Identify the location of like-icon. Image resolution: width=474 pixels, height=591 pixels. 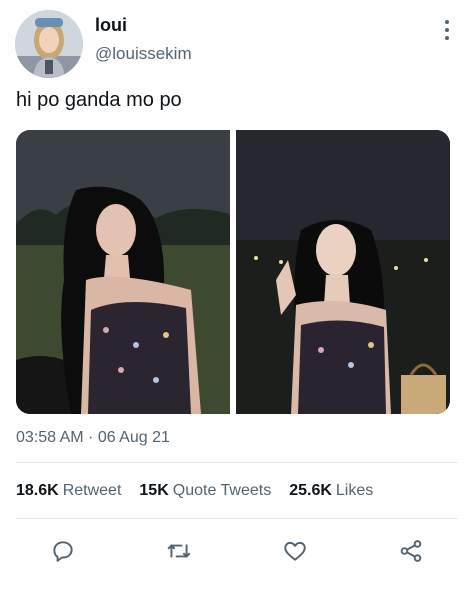
(295, 551).